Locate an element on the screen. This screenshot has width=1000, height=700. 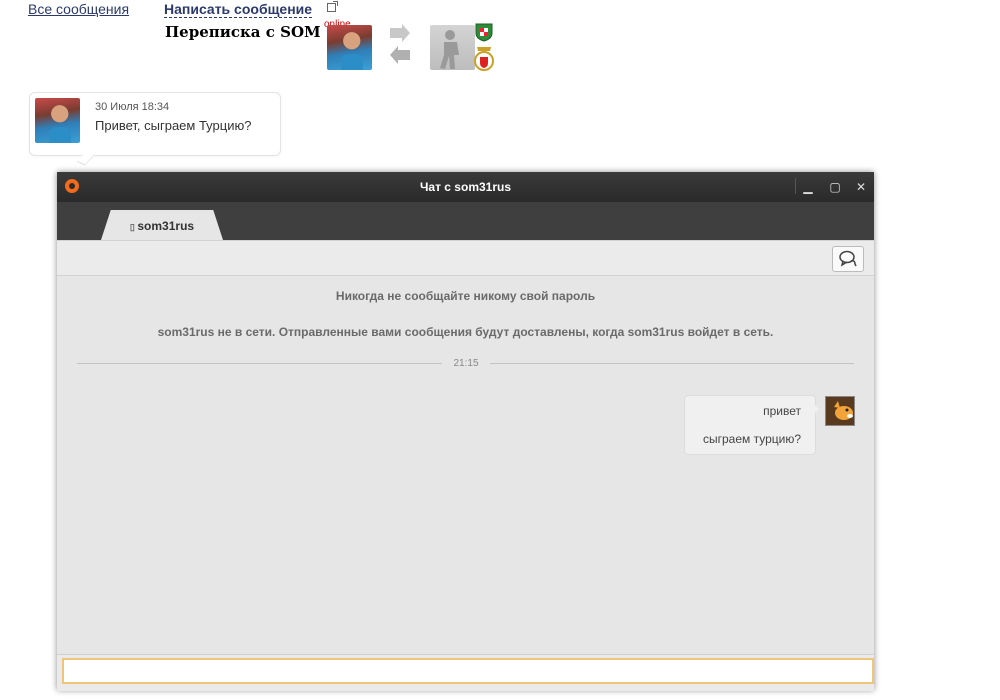
sender-avatar is located at coordinates (57, 120).